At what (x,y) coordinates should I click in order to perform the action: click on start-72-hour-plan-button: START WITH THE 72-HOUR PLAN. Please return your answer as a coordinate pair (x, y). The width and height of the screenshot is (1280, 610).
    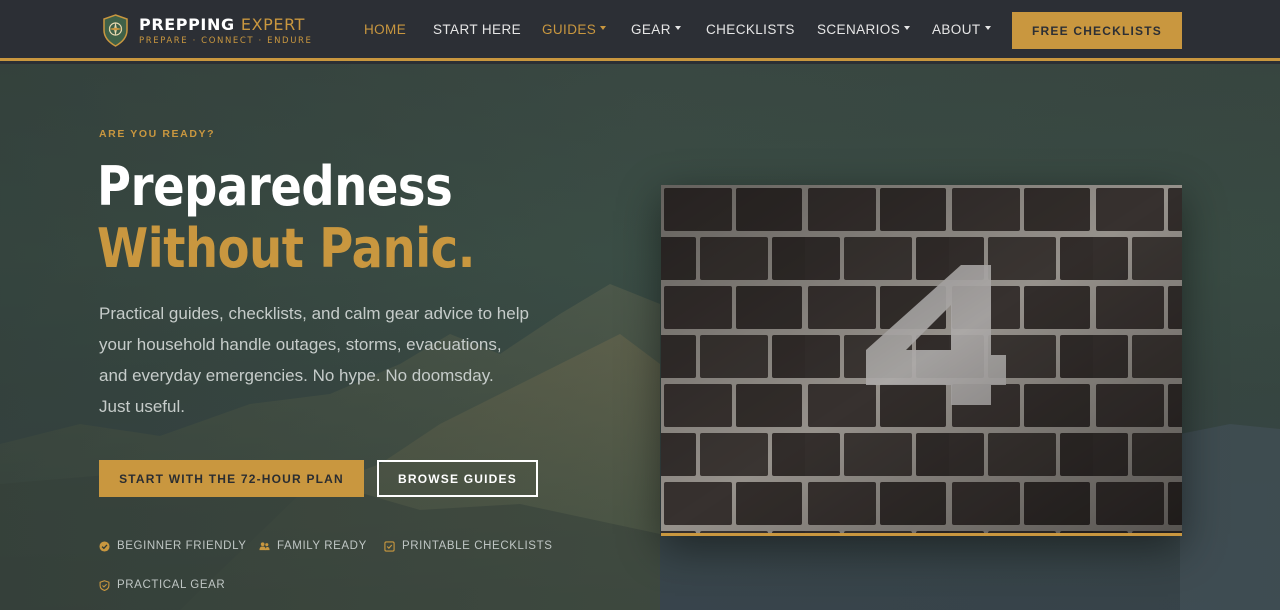
    Looking at the image, I should click on (231, 478).